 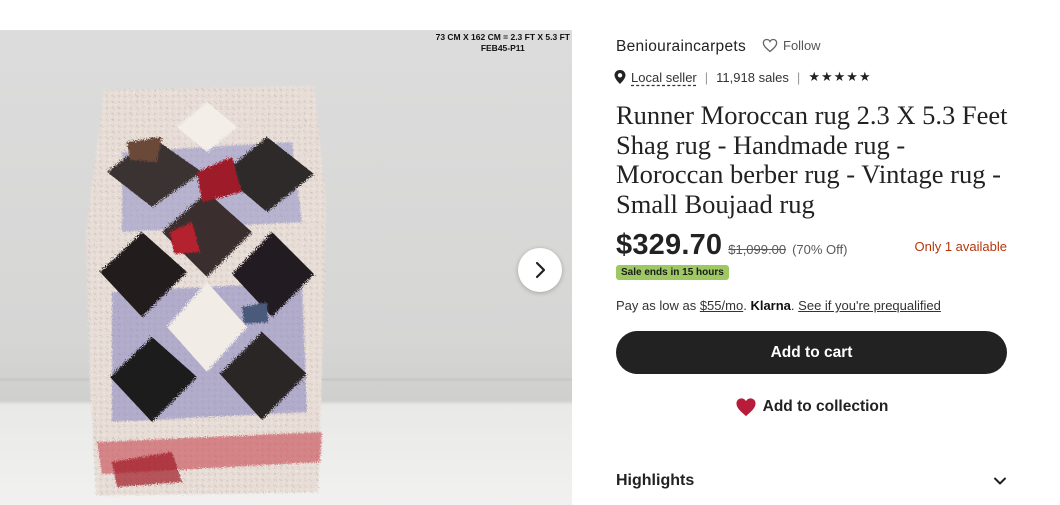 I want to click on add-to-collection-label: Add to collection, so click(x=825, y=406).